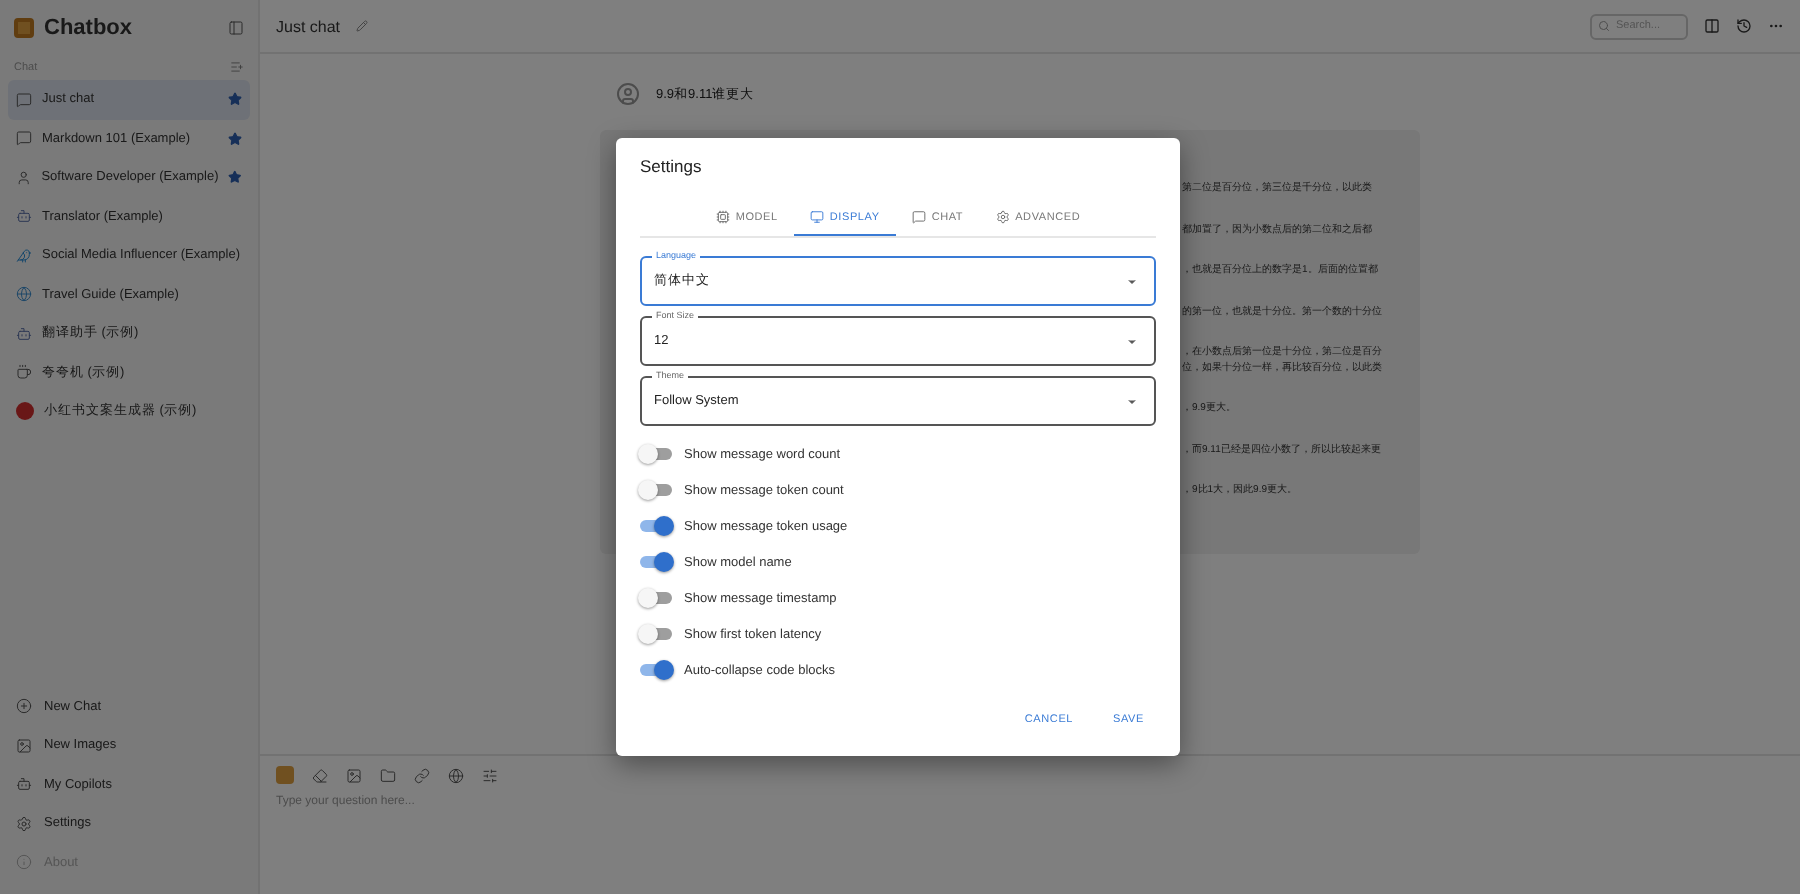 The height and width of the screenshot is (894, 1800). I want to click on app-name: Chatbox, so click(89, 28).